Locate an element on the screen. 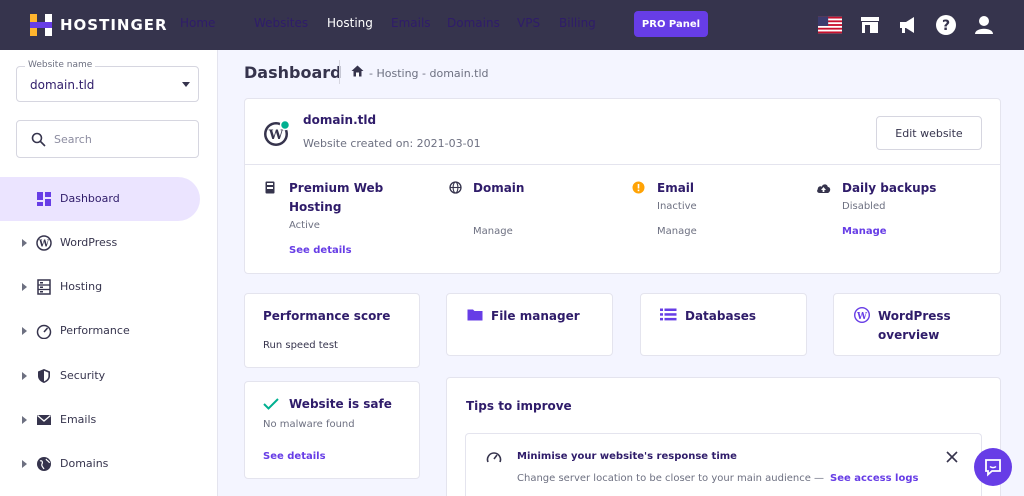 The image size is (1024, 496). website-domain: domain.tld is located at coordinates (340, 120).